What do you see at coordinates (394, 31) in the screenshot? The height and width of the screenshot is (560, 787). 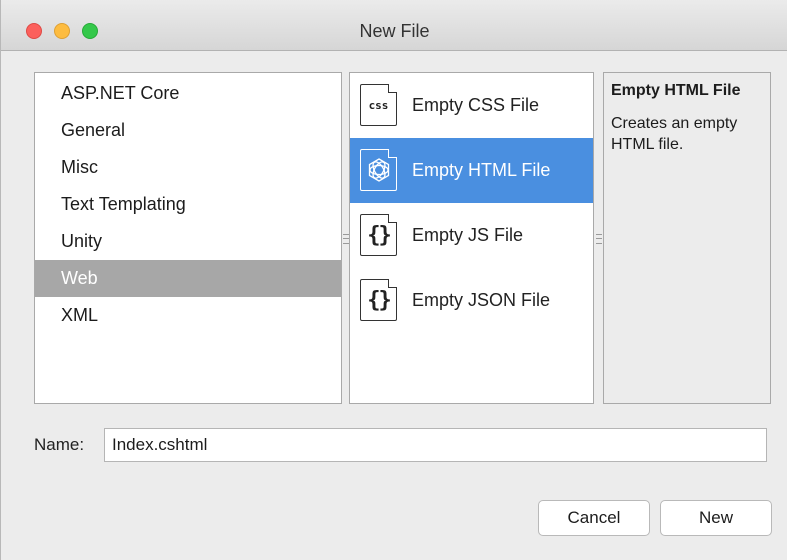 I see `window-title: New File` at bounding box center [394, 31].